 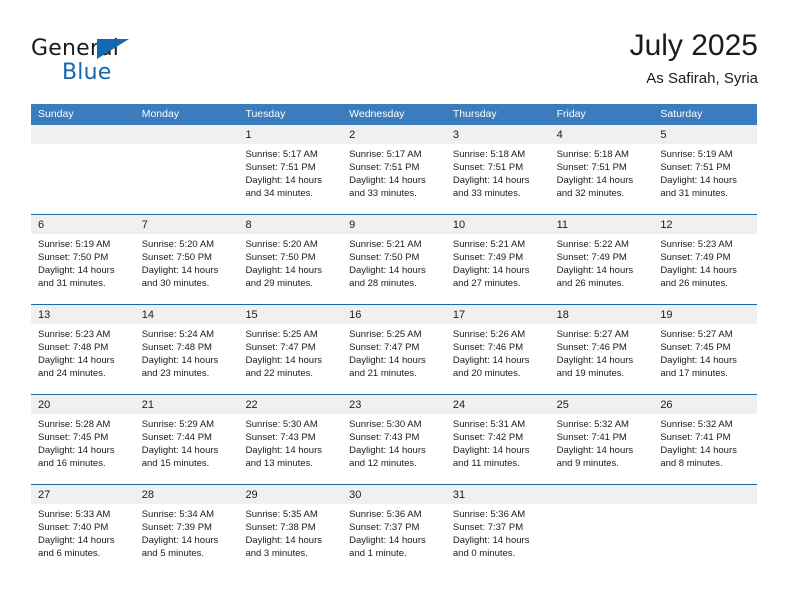 What do you see at coordinates (280, 437) in the screenshot?
I see `sunset-text: Sunset: 7:43 PM` at bounding box center [280, 437].